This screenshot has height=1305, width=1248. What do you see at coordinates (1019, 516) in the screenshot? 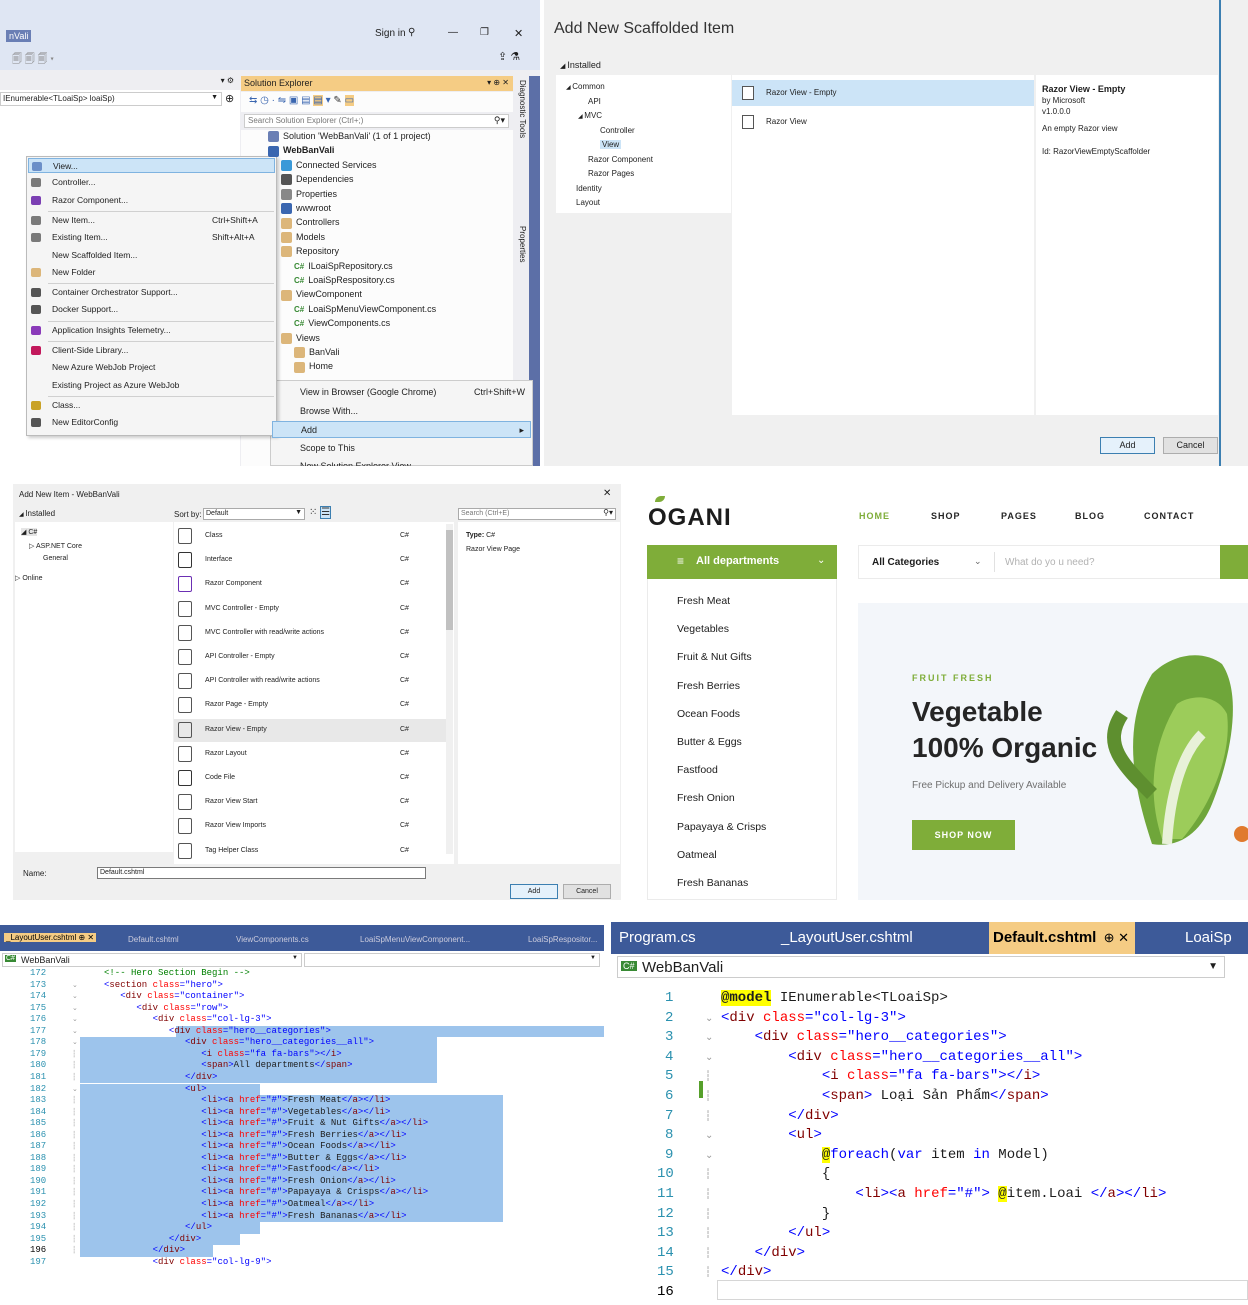
I see `nav-pages: PAGES` at bounding box center [1019, 516].